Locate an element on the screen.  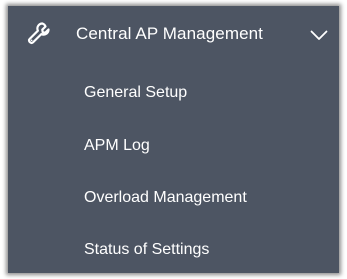
submenu-item-apm-log: APM Log is located at coordinates (173, 147).